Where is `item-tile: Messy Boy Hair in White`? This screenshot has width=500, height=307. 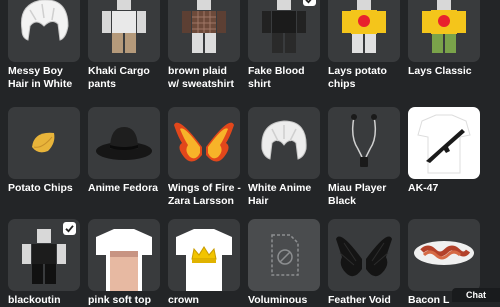 item-tile: Messy Boy Hair in White is located at coordinates (44, 45).